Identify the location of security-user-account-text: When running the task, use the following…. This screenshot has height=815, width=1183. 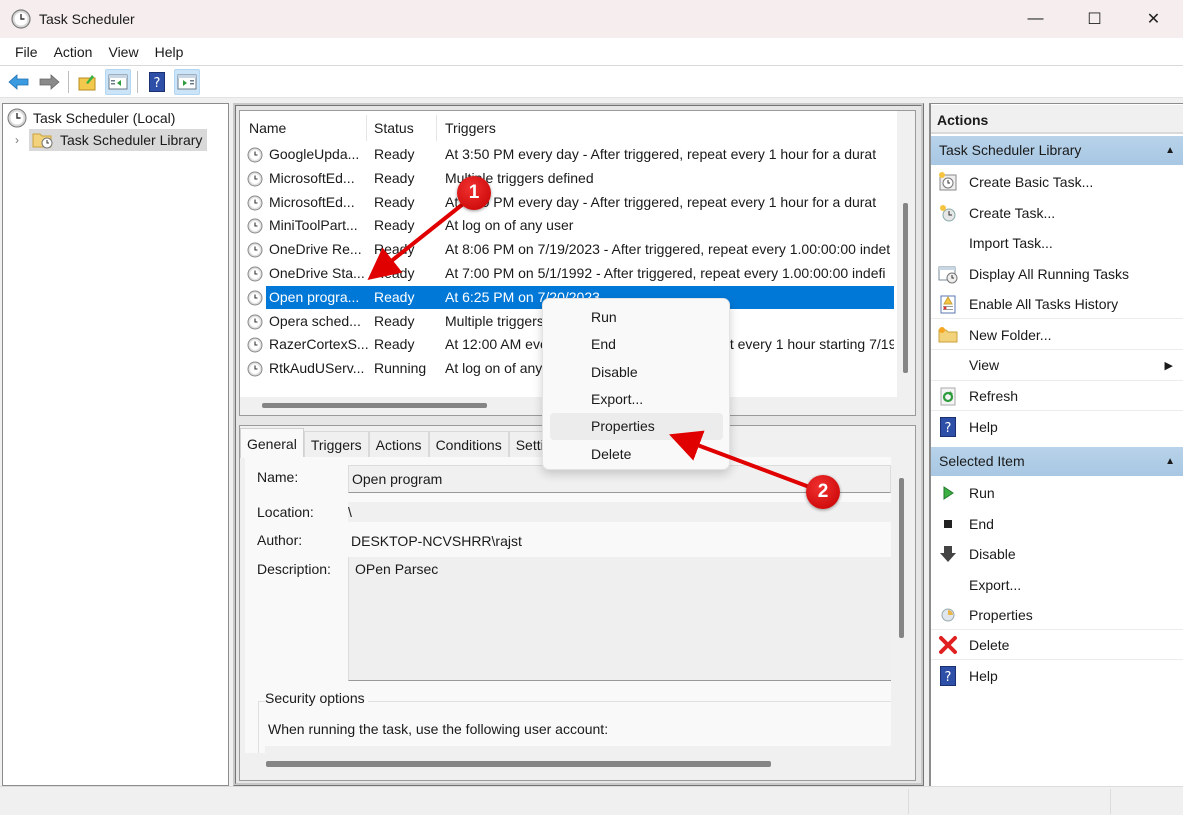
(438, 729).